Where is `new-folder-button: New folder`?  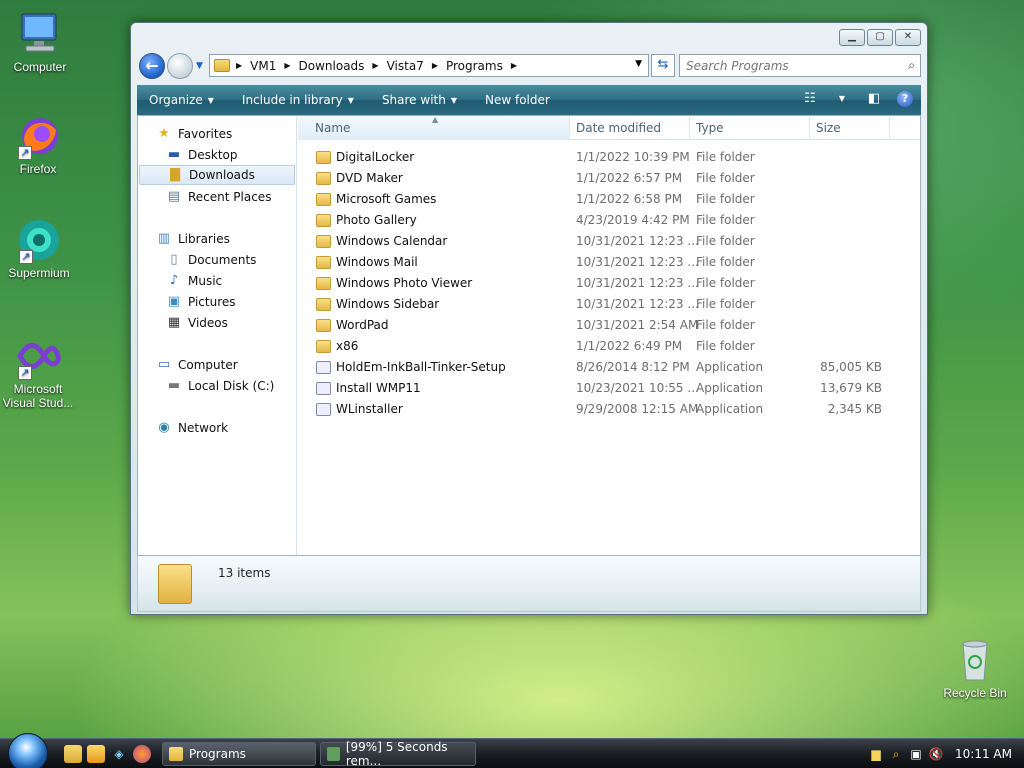
new-folder-button: New folder is located at coordinates (517, 100).